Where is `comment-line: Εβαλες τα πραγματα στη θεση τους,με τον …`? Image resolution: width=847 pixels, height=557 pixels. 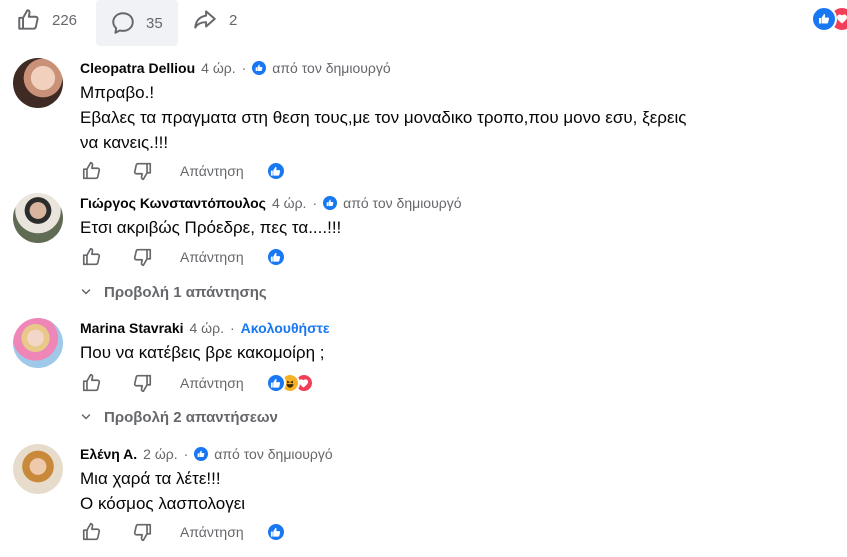
comment-line: Εβαλες τα πραγματα στη θεση τους,με τον … is located at coordinates (383, 117).